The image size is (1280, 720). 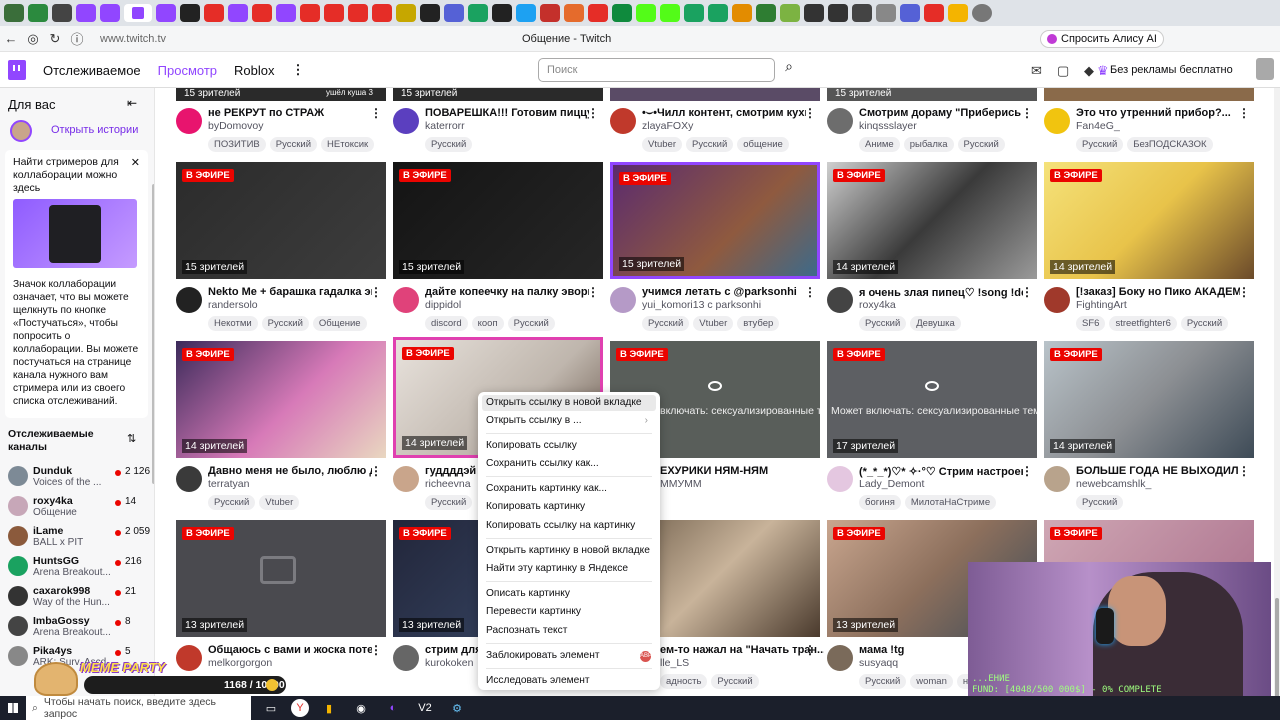 I want to click on nav-following: Отслеживаемое, so click(x=92, y=70).